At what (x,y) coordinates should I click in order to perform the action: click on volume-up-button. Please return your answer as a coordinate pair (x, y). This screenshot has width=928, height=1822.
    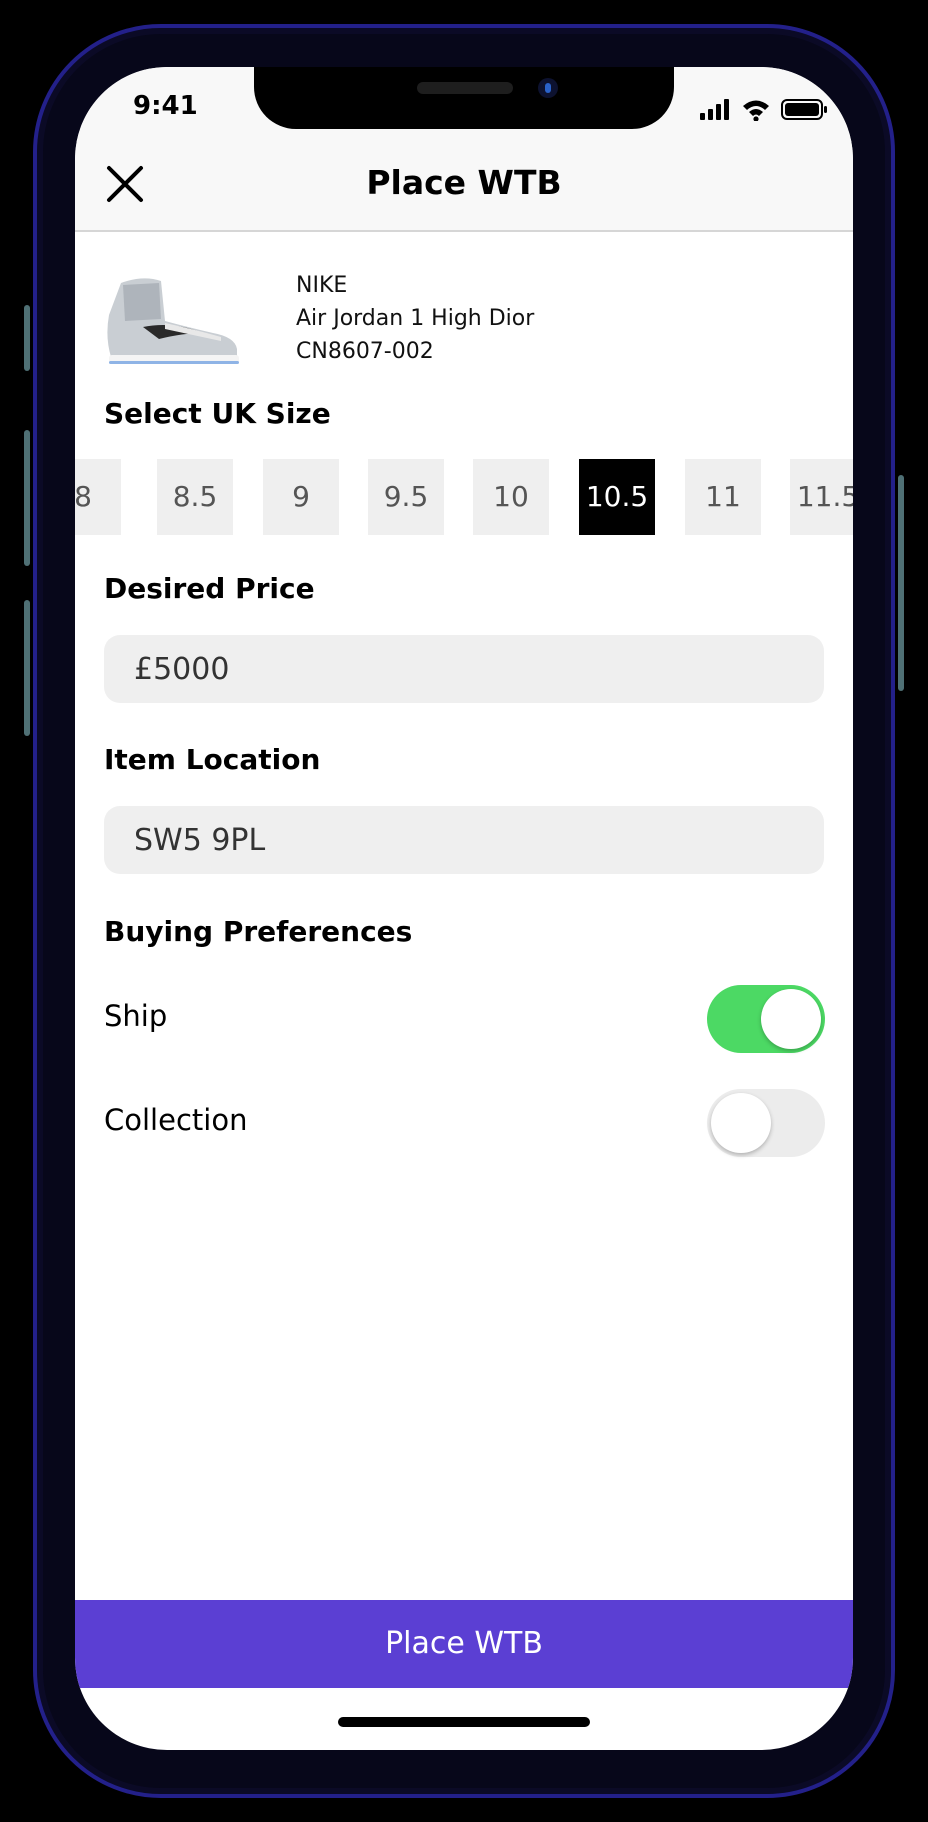
    Looking at the image, I should click on (27, 498).